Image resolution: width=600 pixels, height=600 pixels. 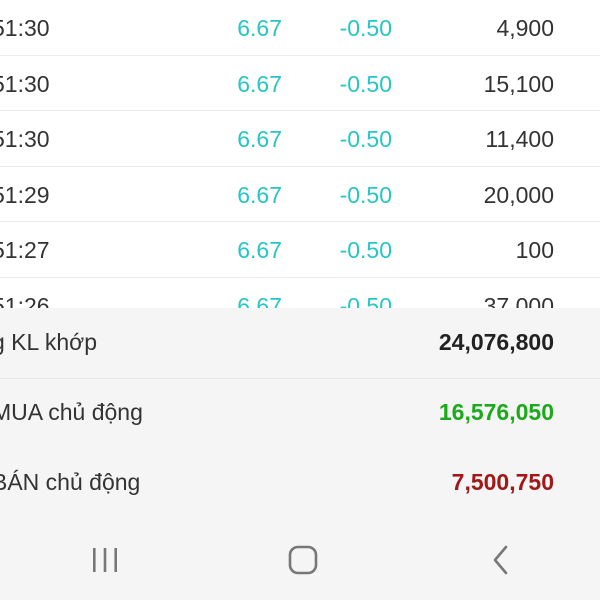 I want to click on trade-volume: 20,000, so click(x=518, y=194).